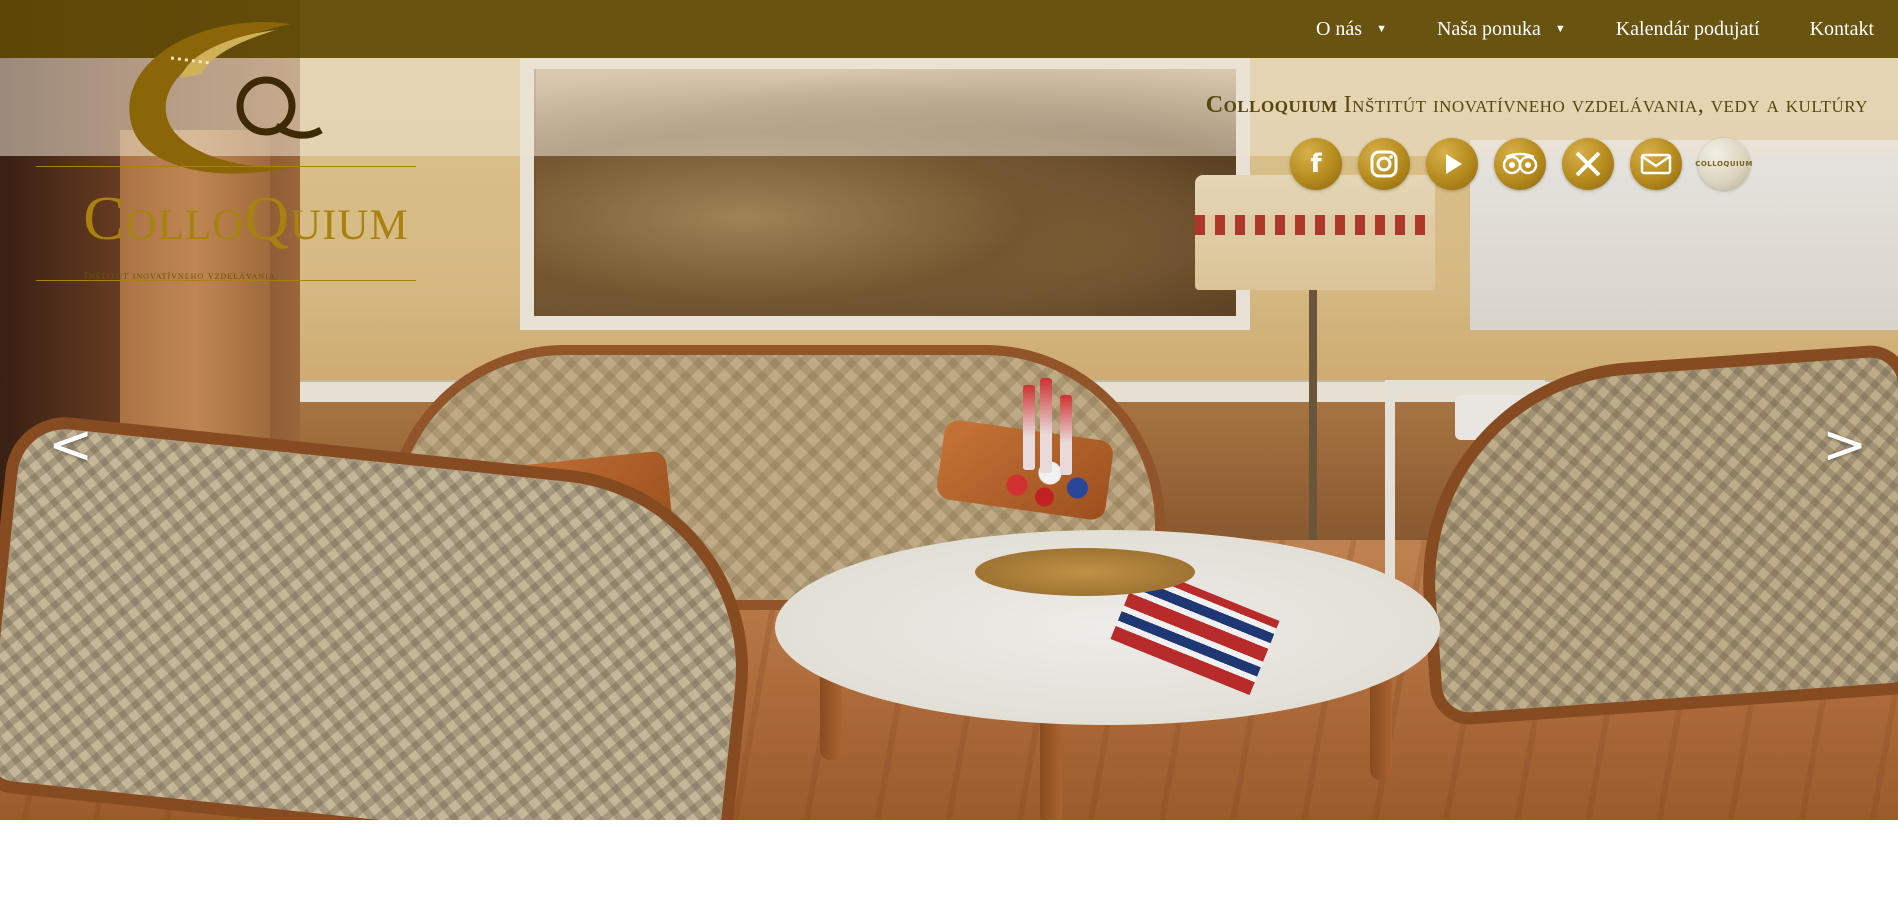 The width and height of the screenshot is (1898, 910). What do you see at coordinates (1520, 164) in the screenshot?
I see `tripadvisor-icon` at bounding box center [1520, 164].